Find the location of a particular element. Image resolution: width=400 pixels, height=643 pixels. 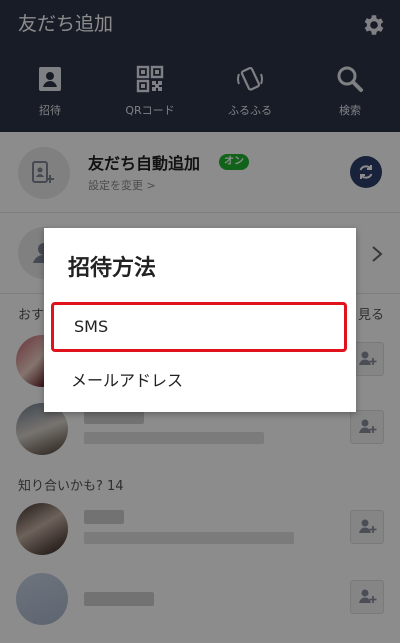

dialog-title: 招待方法 is located at coordinates (112, 268).